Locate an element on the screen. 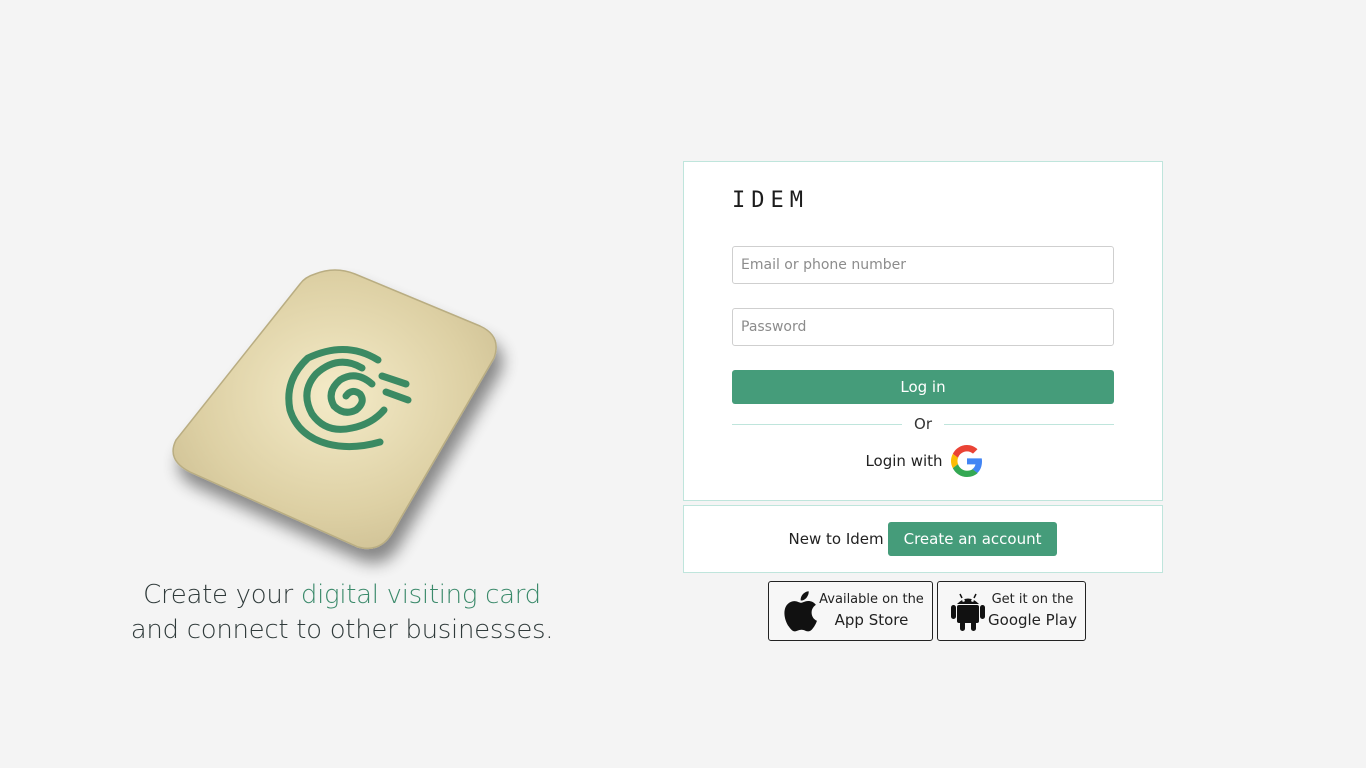  brand-logo: IDEM is located at coordinates (770, 200).